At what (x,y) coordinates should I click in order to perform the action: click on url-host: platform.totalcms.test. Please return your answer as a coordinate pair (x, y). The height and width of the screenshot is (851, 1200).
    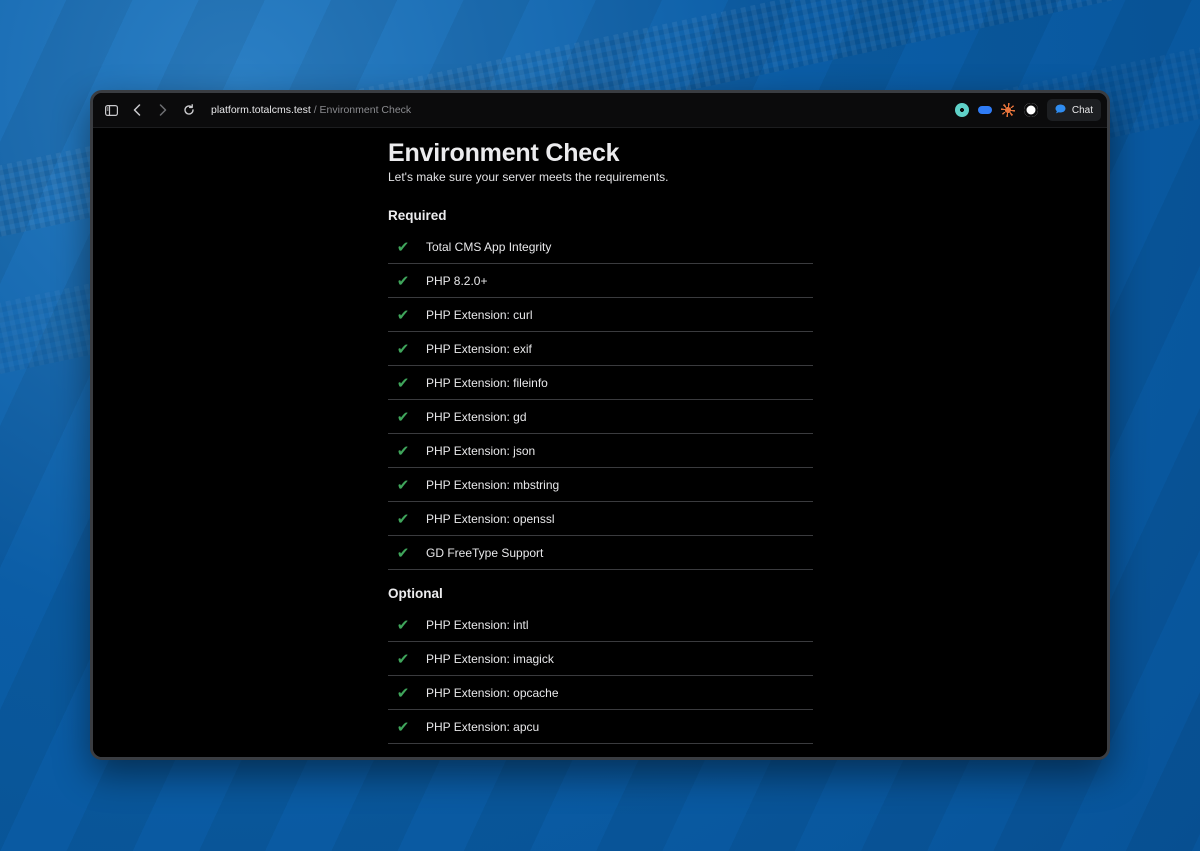
    Looking at the image, I should click on (261, 110).